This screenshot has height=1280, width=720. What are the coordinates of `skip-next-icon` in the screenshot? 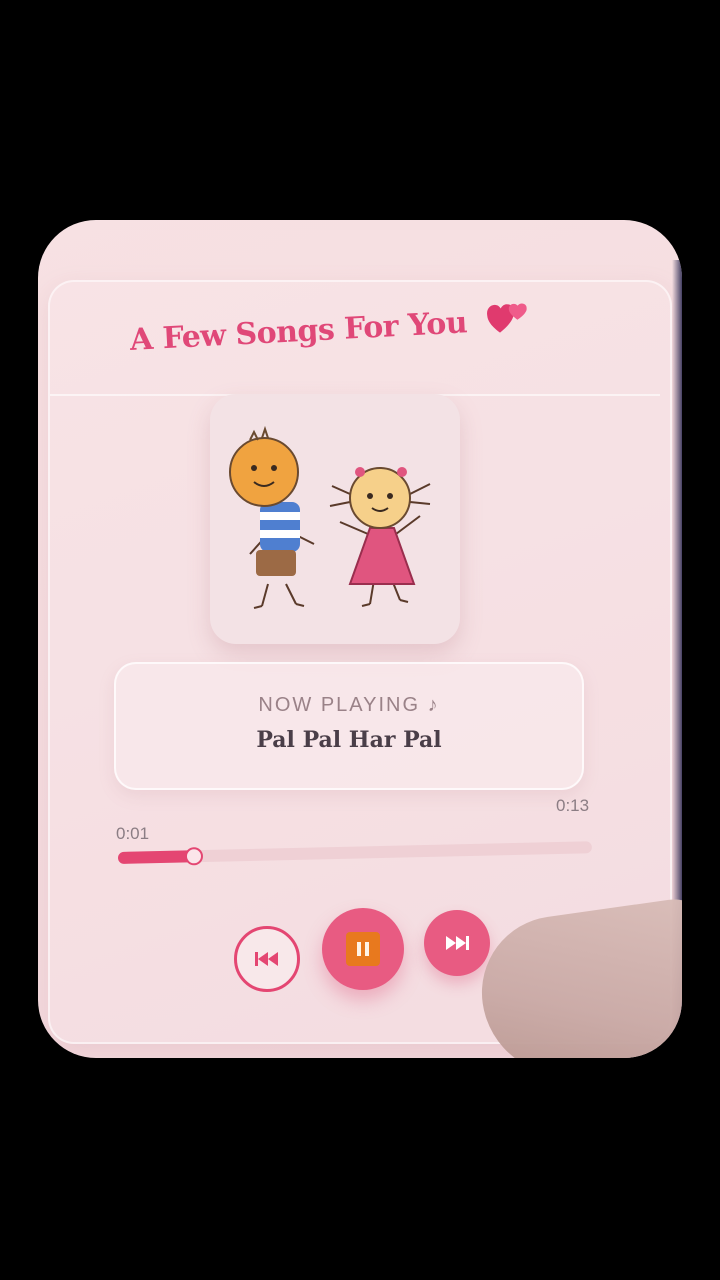 It's located at (457, 943).